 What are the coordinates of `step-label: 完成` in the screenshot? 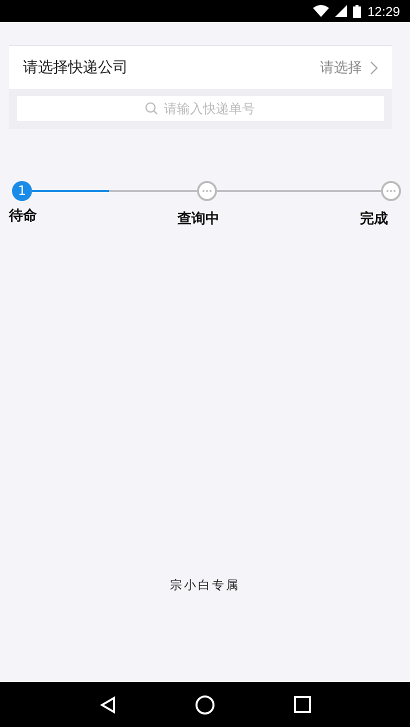 It's located at (374, 219).